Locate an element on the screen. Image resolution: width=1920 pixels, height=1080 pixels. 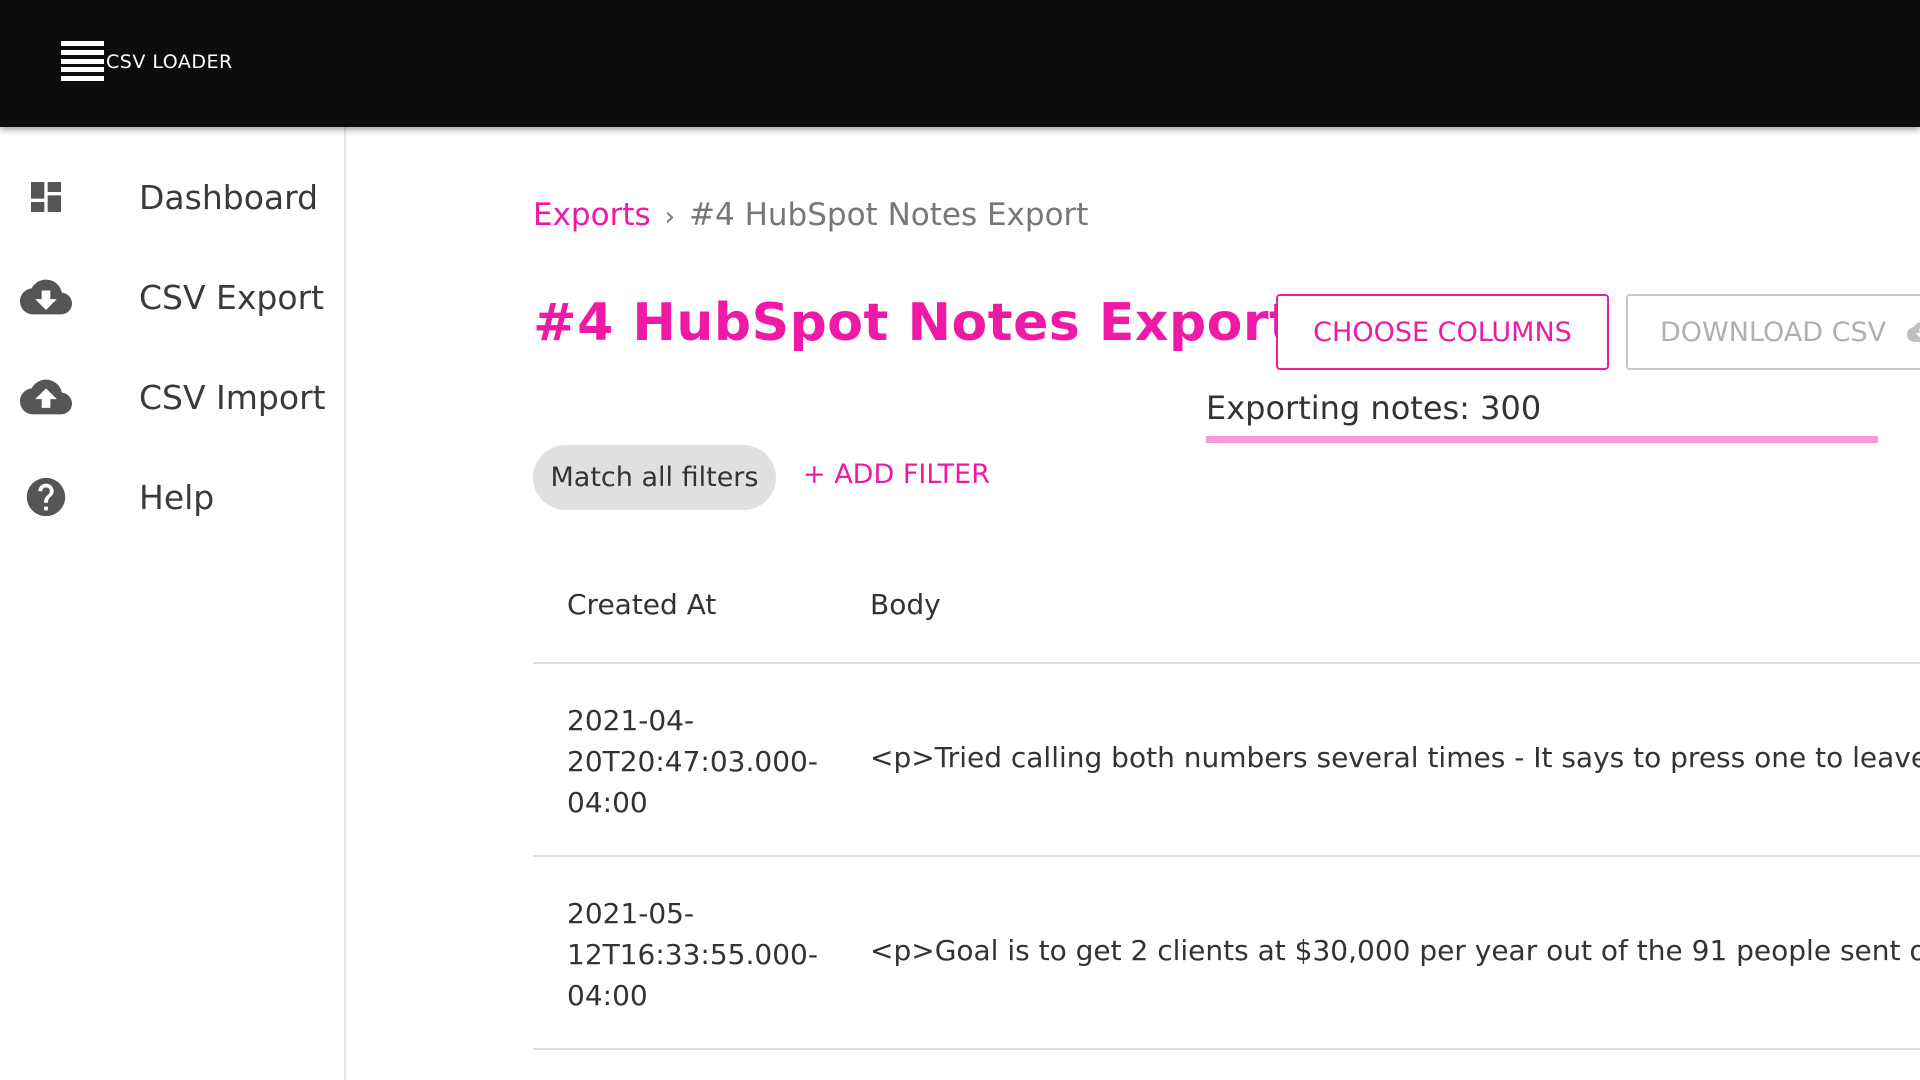
cell-created-at: 2021-04- 20T20:47:03.000- 04:00 is located at coordinates (692, 761).